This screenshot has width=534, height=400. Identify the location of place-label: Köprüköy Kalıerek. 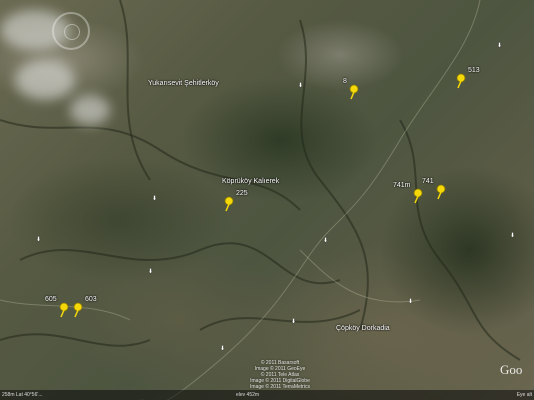
(251, 181).